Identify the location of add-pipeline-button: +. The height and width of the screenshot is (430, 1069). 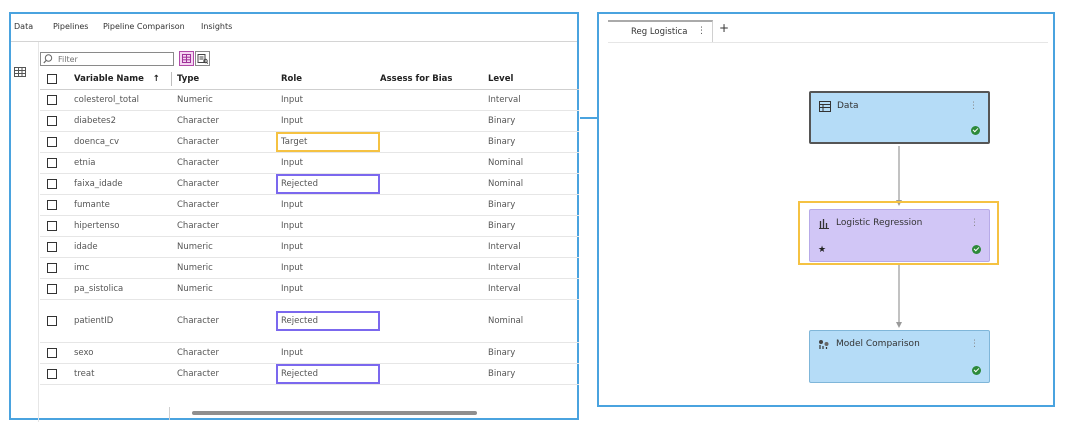
(724, 28).